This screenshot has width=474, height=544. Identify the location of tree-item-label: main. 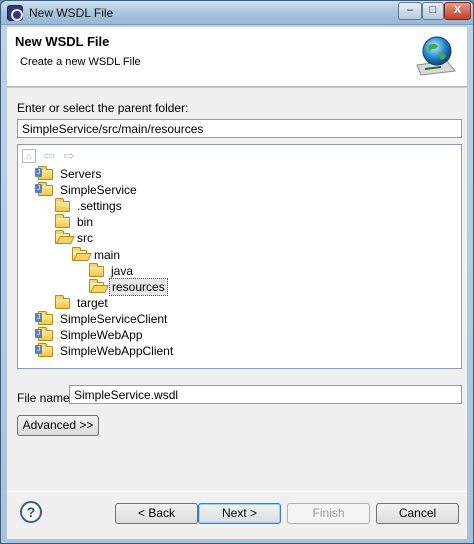
(107, 254).